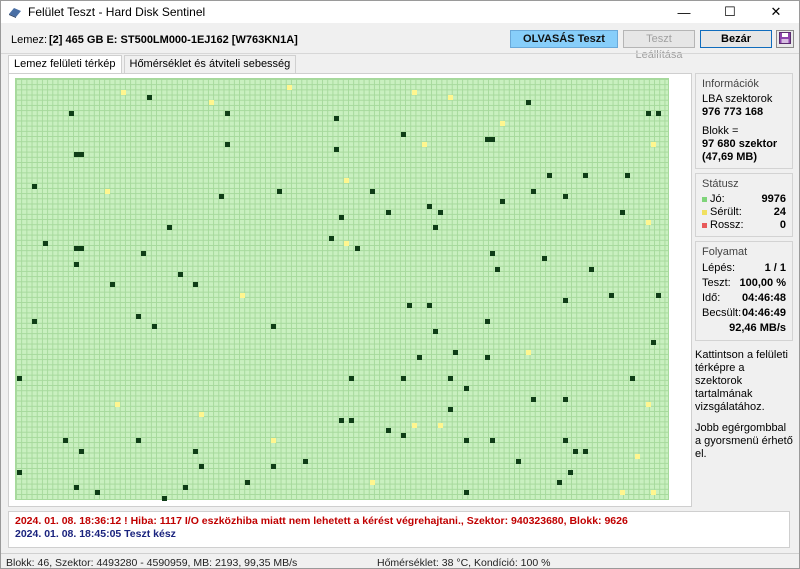  Describe the element at coordinates (704, 212) in the screenshot. I see `damaged-swatch-icon` at that location.